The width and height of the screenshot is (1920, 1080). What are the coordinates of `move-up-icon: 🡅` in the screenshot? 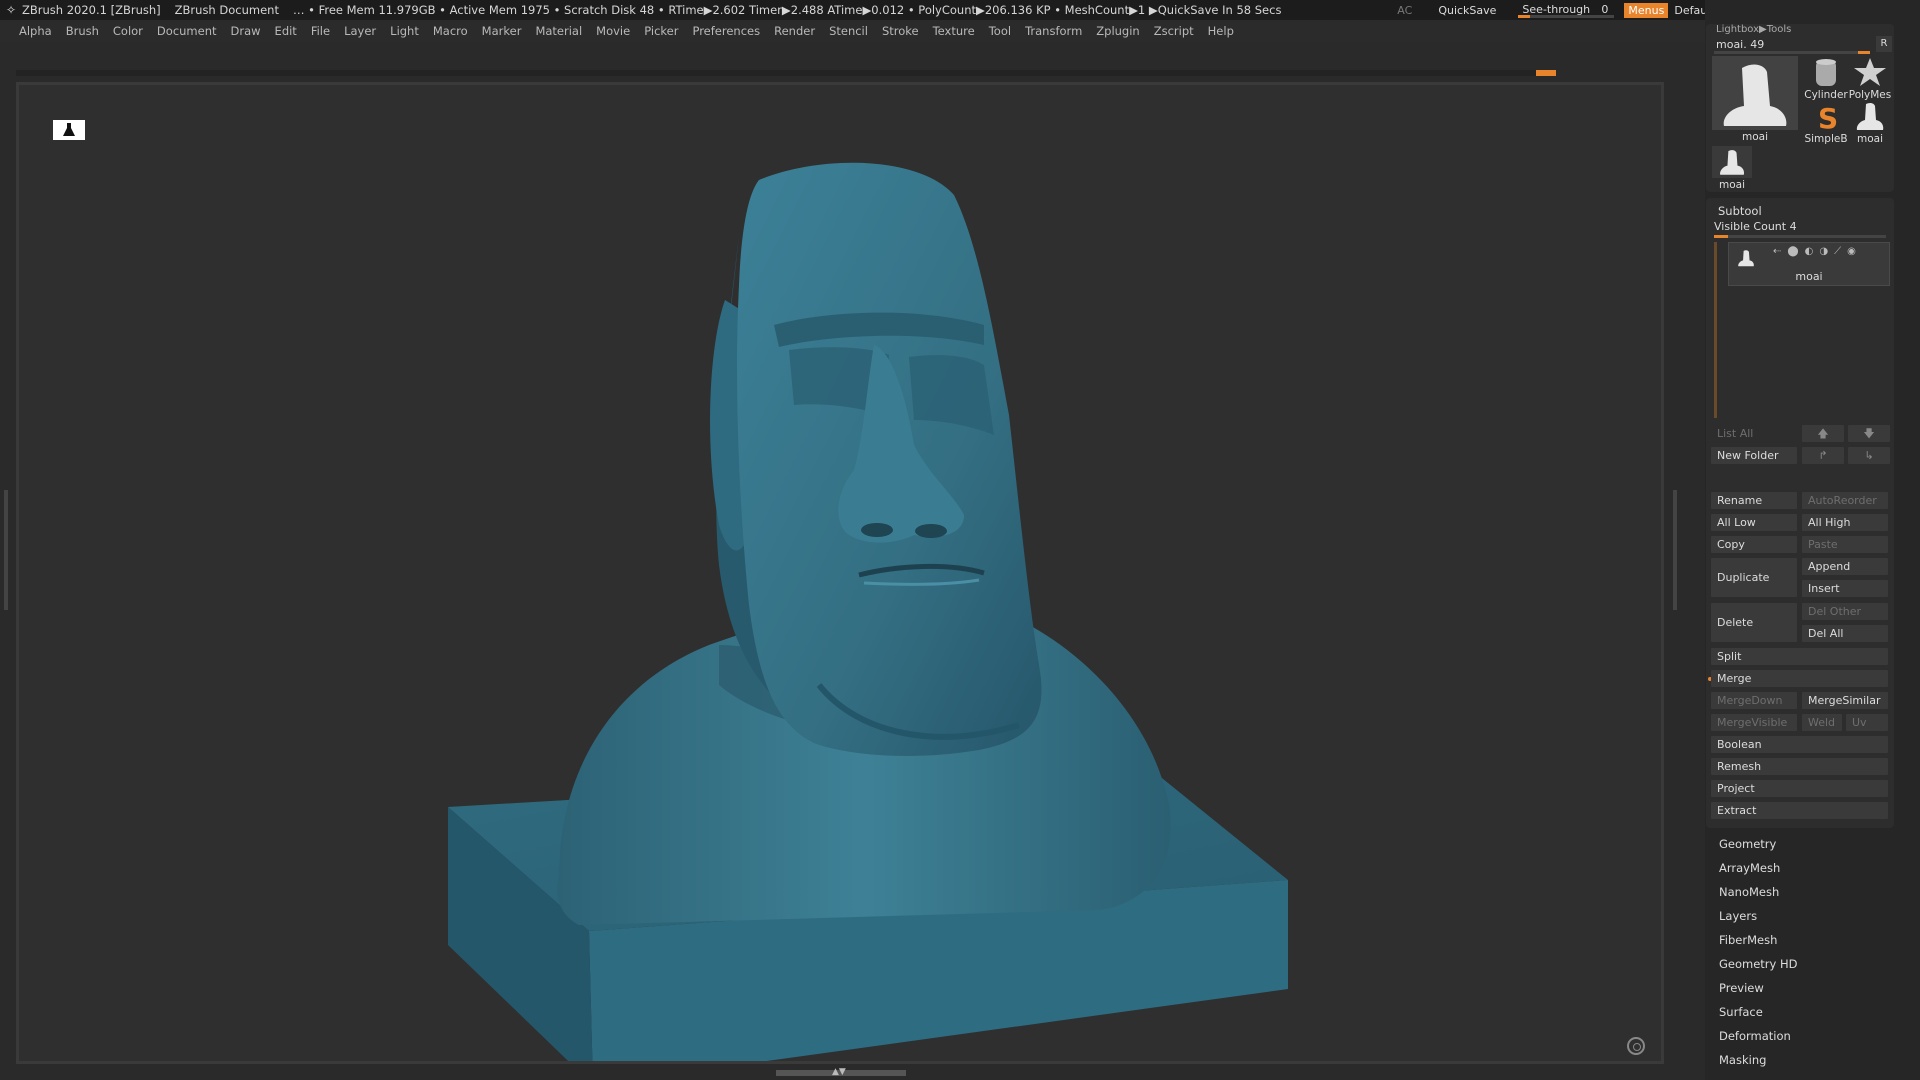 It's located at (1823, 433).